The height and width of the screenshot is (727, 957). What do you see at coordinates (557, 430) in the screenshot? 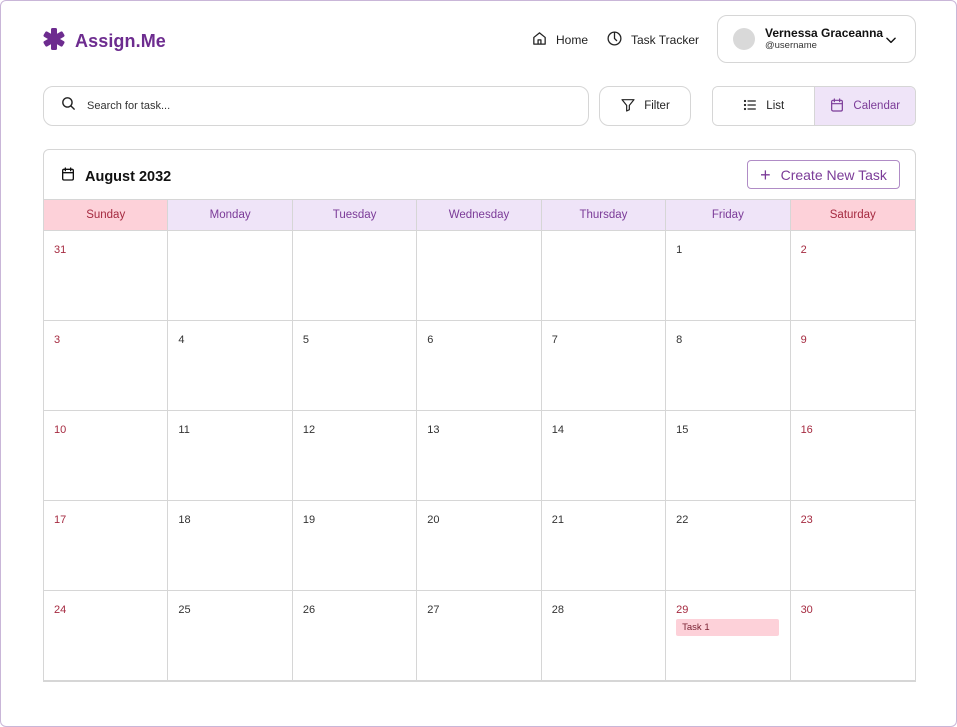
I see `day-number: 14` at bounding box center [557, 430].